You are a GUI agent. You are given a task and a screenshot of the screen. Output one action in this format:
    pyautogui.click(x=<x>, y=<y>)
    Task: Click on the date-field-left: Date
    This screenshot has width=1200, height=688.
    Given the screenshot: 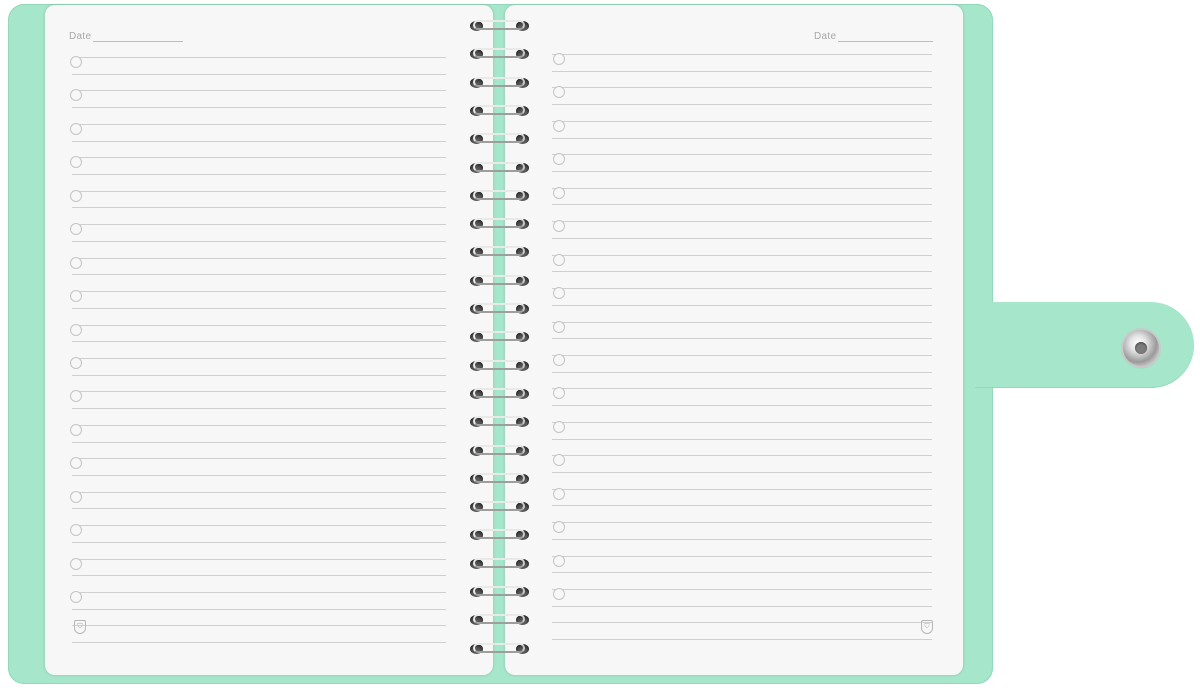 What is the action you would take?
    pyautogui.click(x=126, y=36)
    